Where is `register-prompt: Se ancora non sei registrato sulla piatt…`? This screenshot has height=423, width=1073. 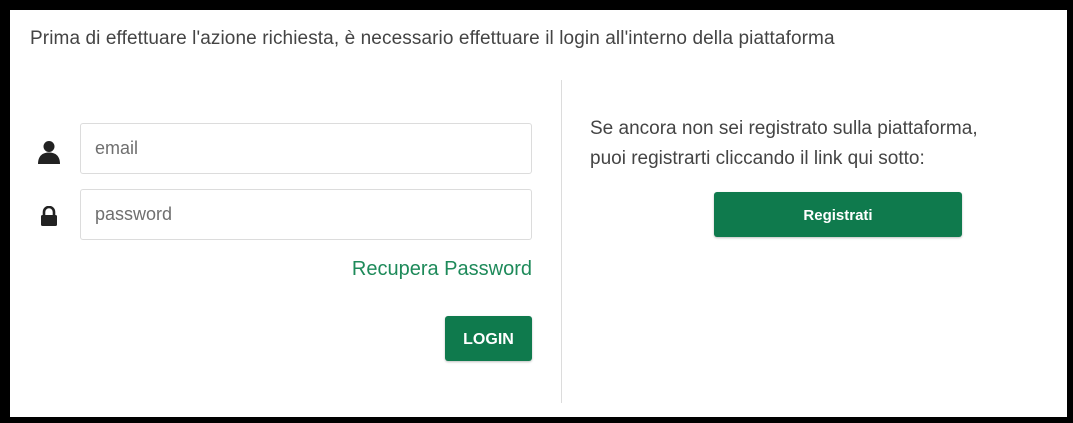 register-prompt: Se ancora non sei registrato sulla piatt… is located at coordinates (784, 144).